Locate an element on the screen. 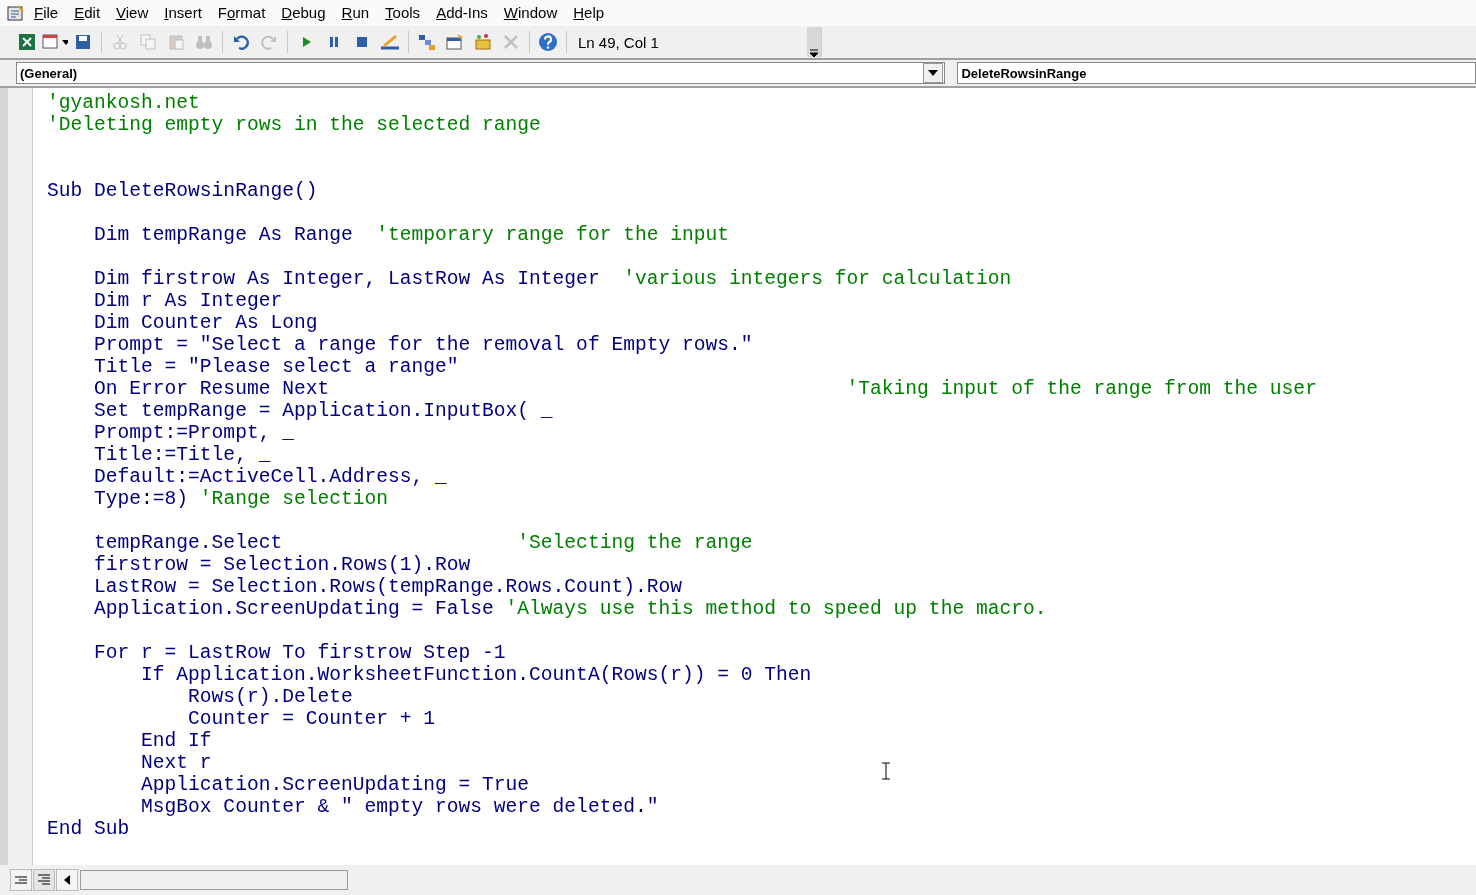 The width and height of the screenshot is (1476, 895). menu-item: Help is located at coordinates (589, 13).